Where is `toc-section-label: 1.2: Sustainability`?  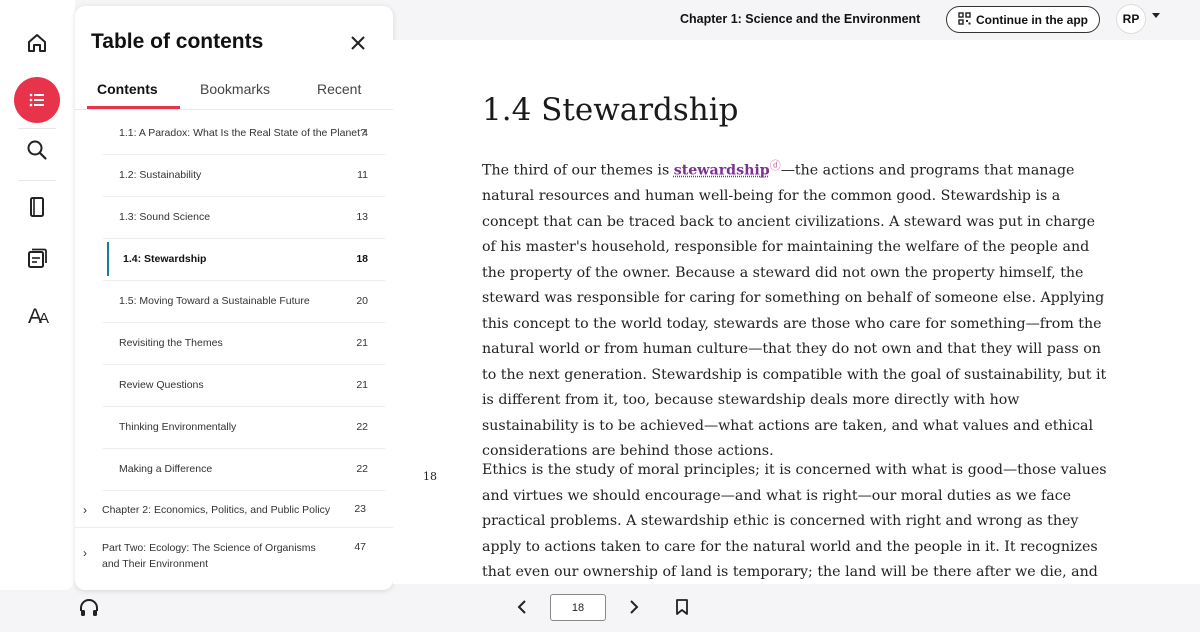
toc-section-label: 1.2: Sustainability is located at coordinates (160, 175).